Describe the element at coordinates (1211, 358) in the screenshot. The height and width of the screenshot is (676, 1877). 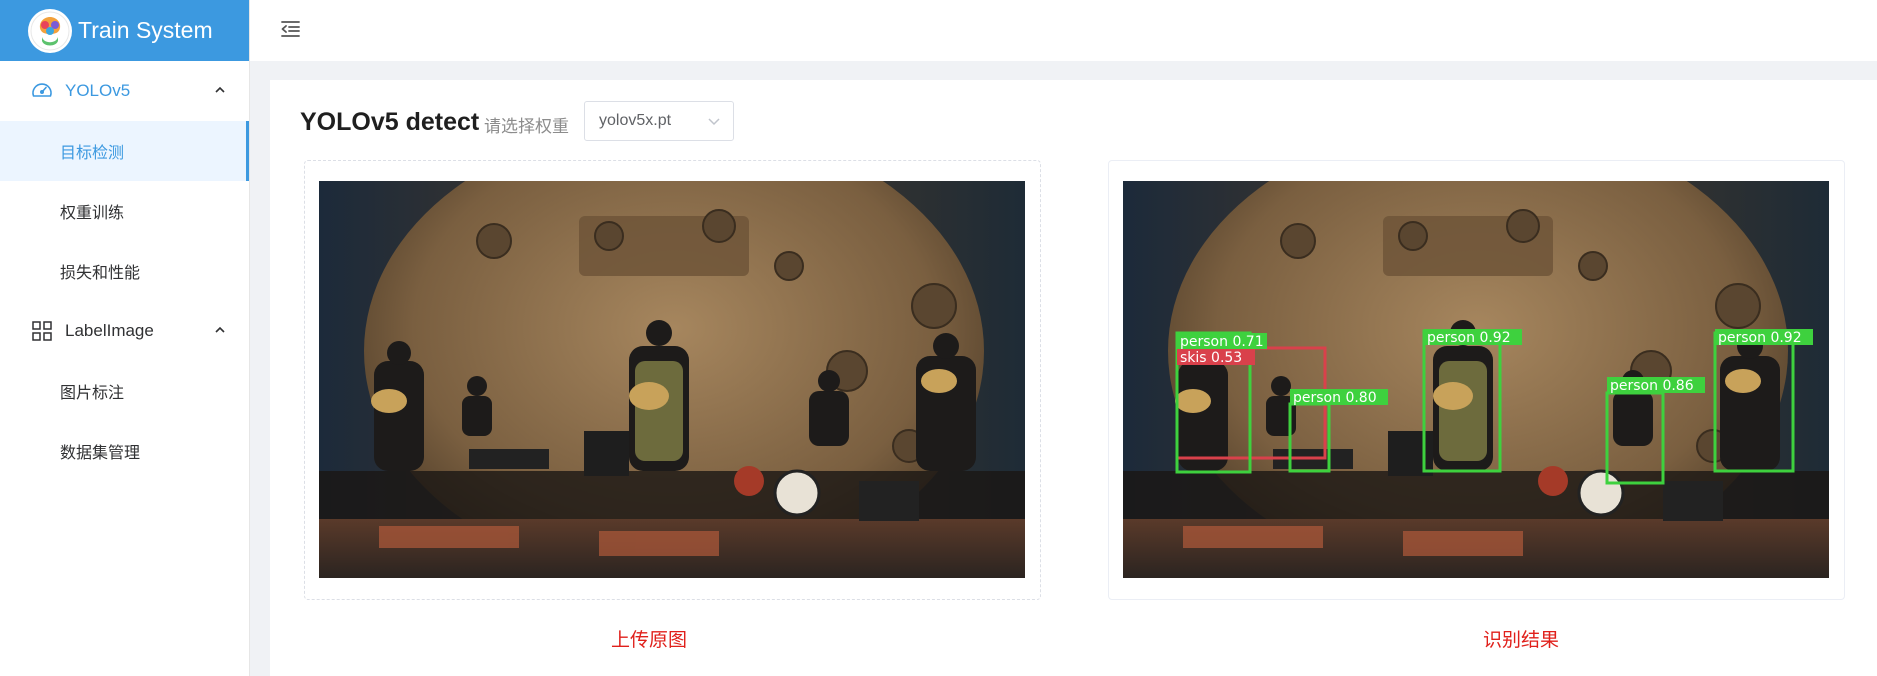
I see `detection-label: skis 0.53` at that location.